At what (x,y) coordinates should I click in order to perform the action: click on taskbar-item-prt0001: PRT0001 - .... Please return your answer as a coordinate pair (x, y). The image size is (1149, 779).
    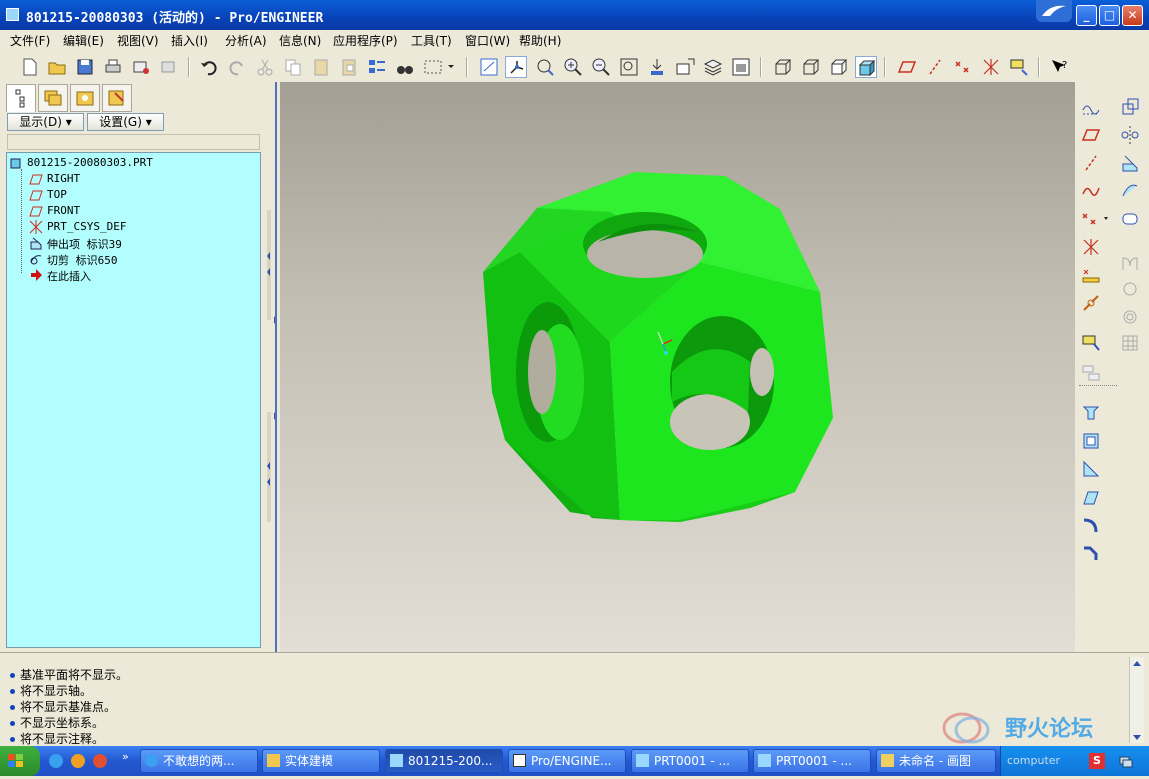
    Looking at the image, I should click on (690, 761).